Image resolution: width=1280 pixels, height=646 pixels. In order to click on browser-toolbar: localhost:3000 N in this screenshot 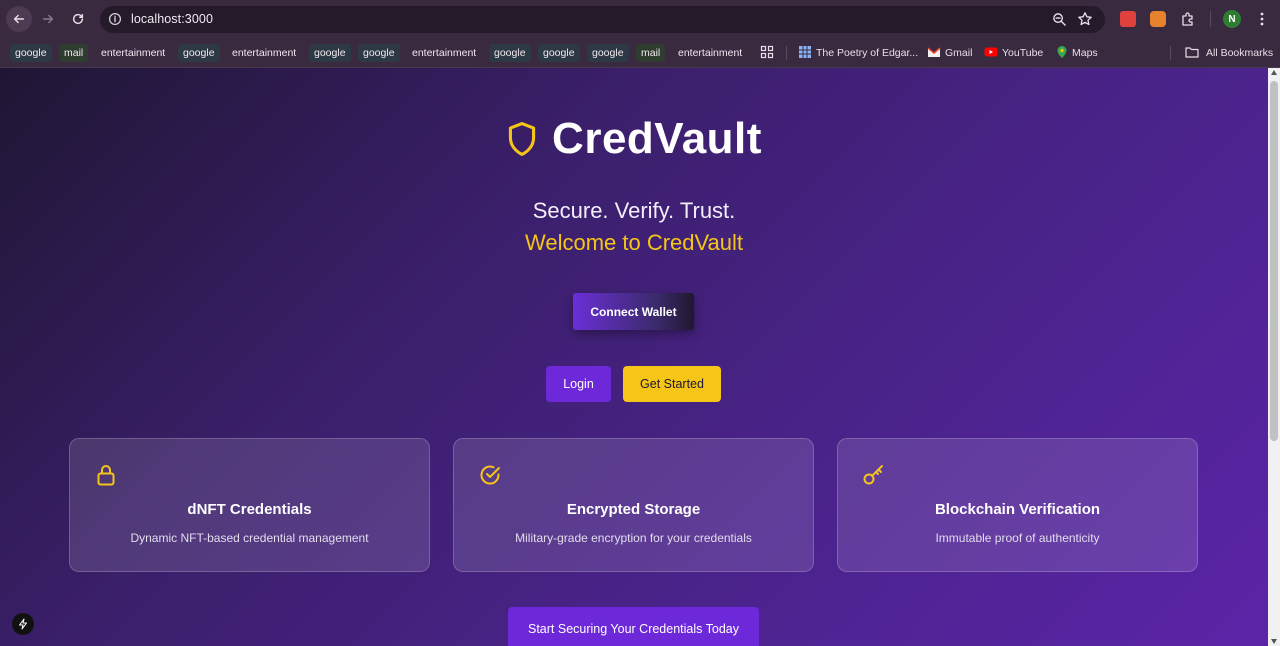, I will do `click(640, 19)`.